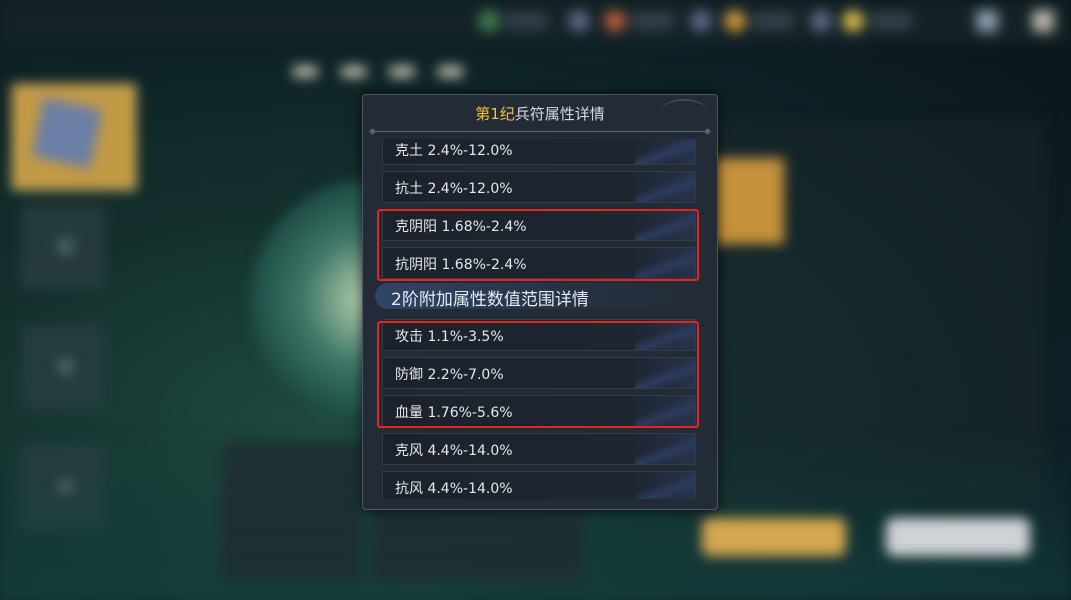 The height and width of the screenshot is (600, 1071). What do you see at coordinates (774, 537) in the screenshot?
I see `confirm-button` at bounding box center [774, 537].